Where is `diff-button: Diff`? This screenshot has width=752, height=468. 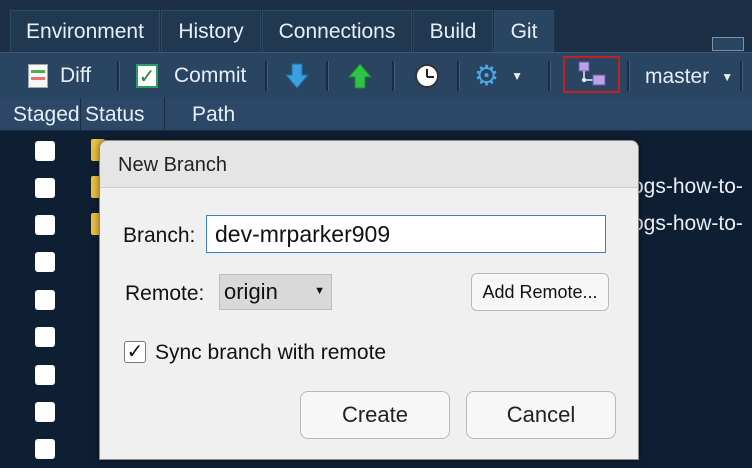
diff-button: Diff is located at coordinates (59, 76).